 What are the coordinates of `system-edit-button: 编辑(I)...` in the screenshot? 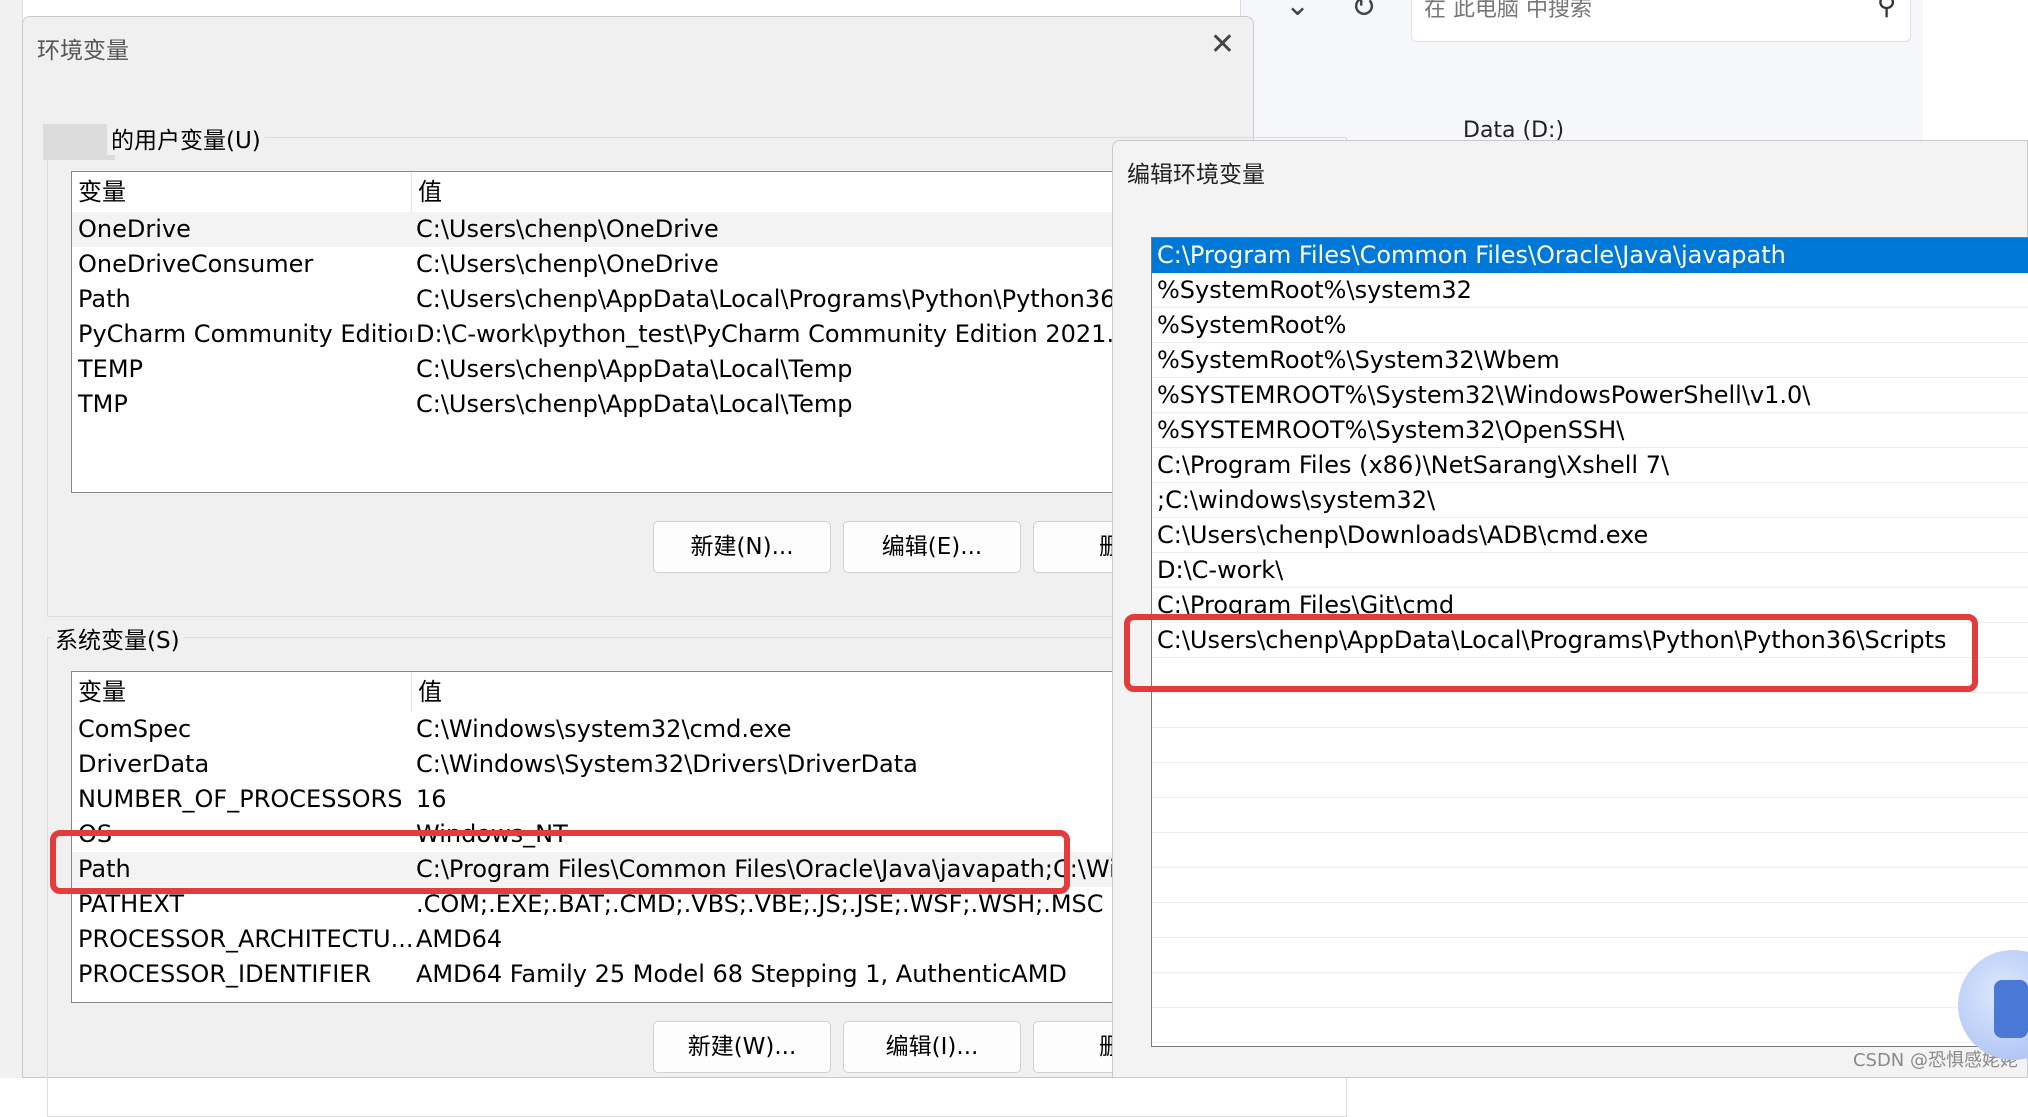 It's located at (932, 1047).